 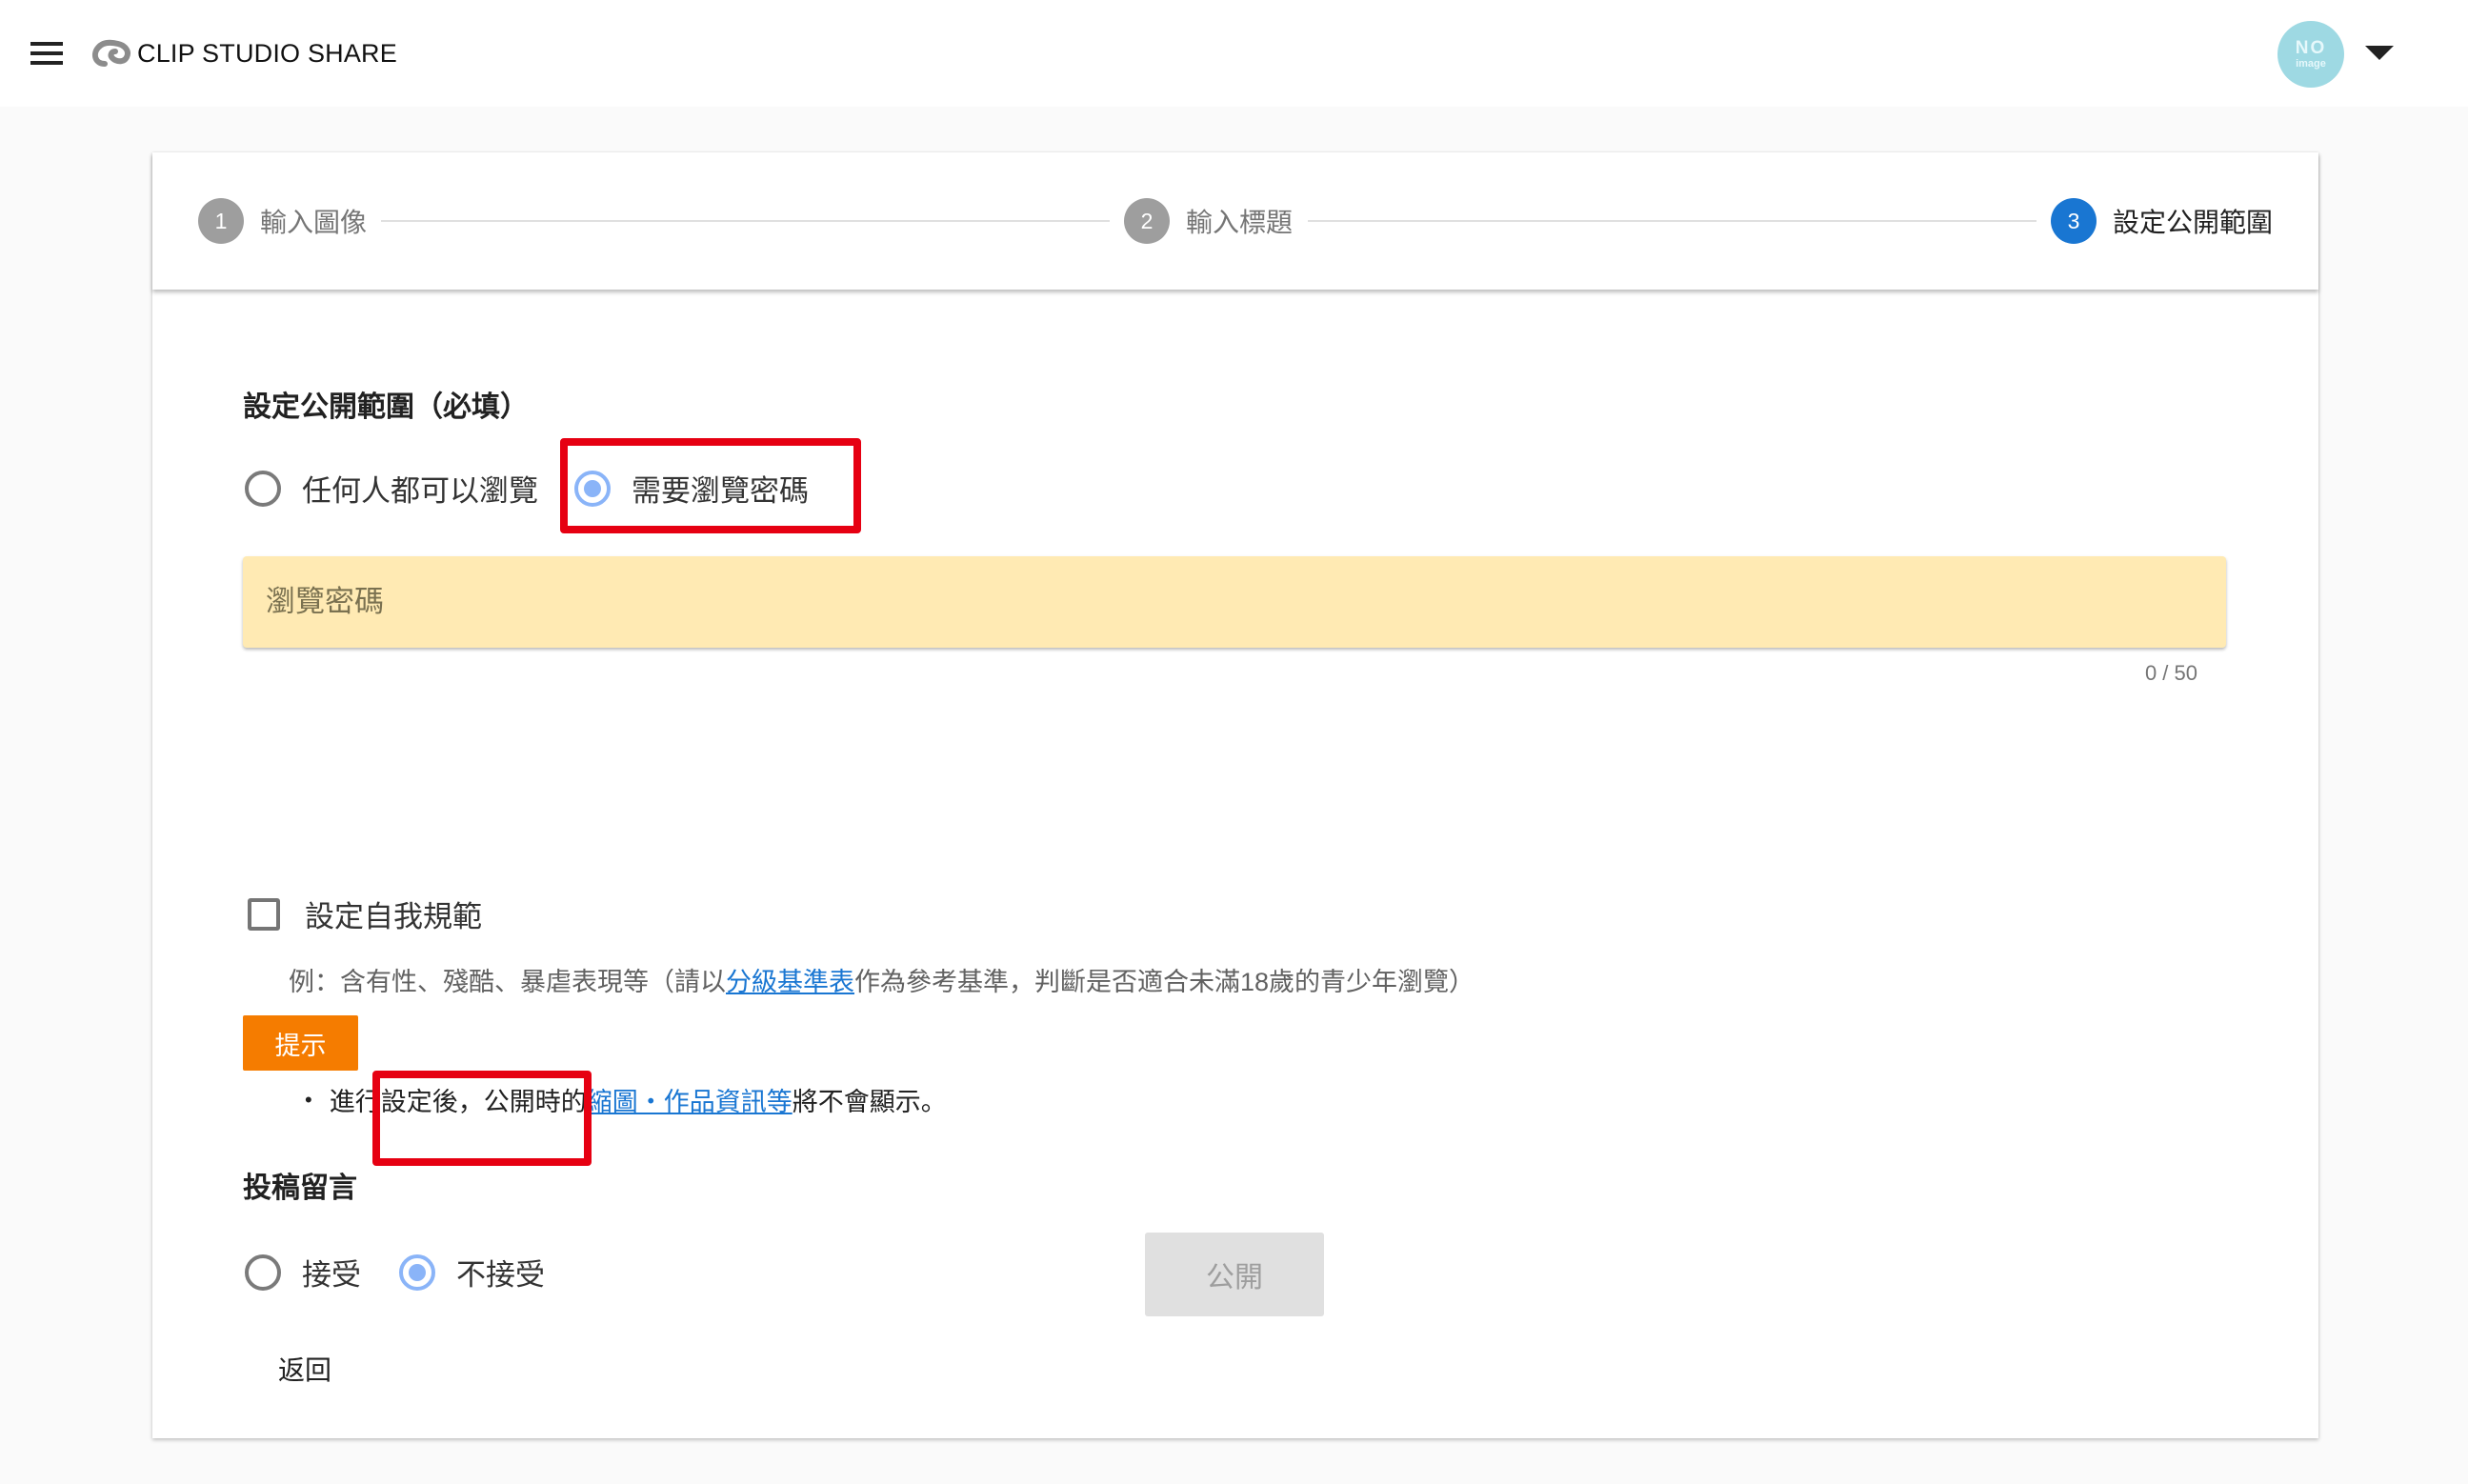 I want to click on hamburger-menu-button, so click(x=47, y=53).